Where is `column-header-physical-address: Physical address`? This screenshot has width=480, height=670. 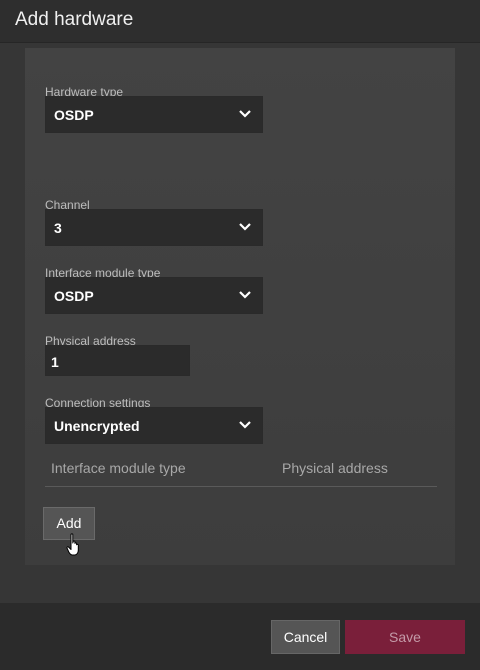 column-header-physical-address: Physical address is located at coordinates (335, 468).